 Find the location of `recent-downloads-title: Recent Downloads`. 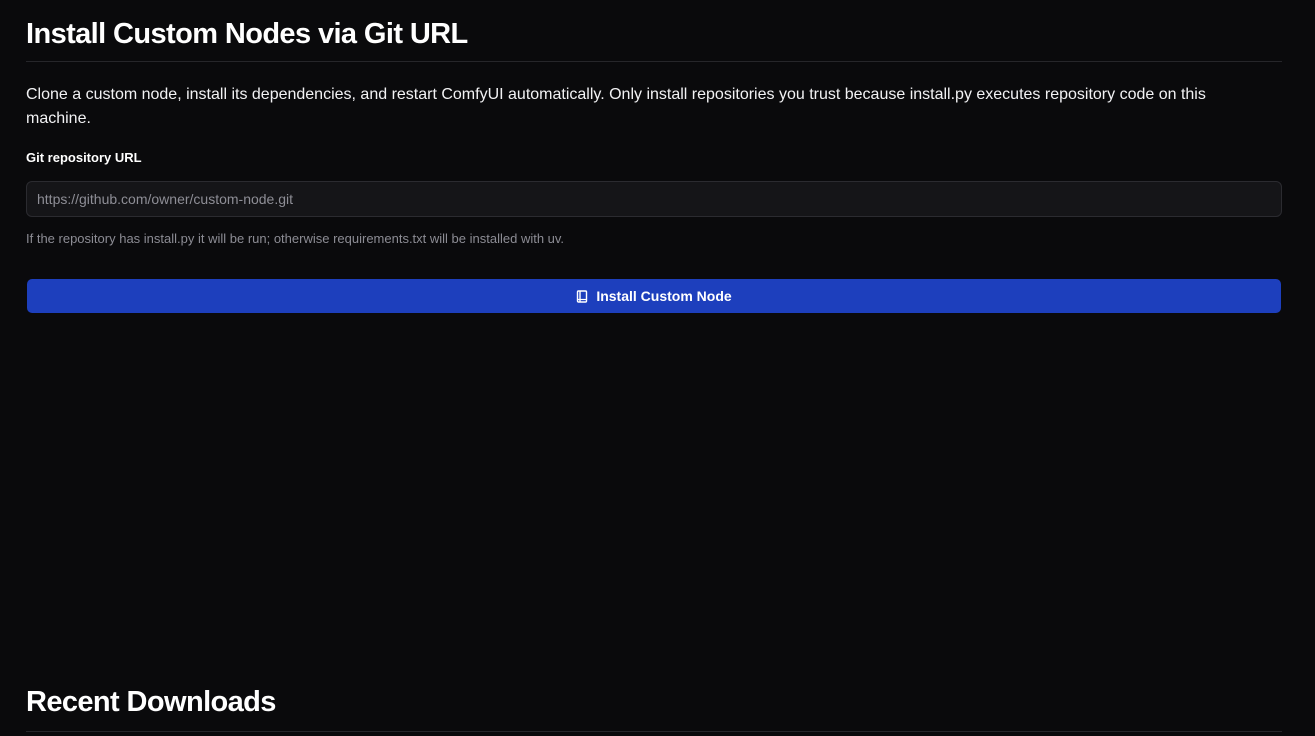

recent-downloads-title: Recent Downloads is located at coordinates (654, 701).